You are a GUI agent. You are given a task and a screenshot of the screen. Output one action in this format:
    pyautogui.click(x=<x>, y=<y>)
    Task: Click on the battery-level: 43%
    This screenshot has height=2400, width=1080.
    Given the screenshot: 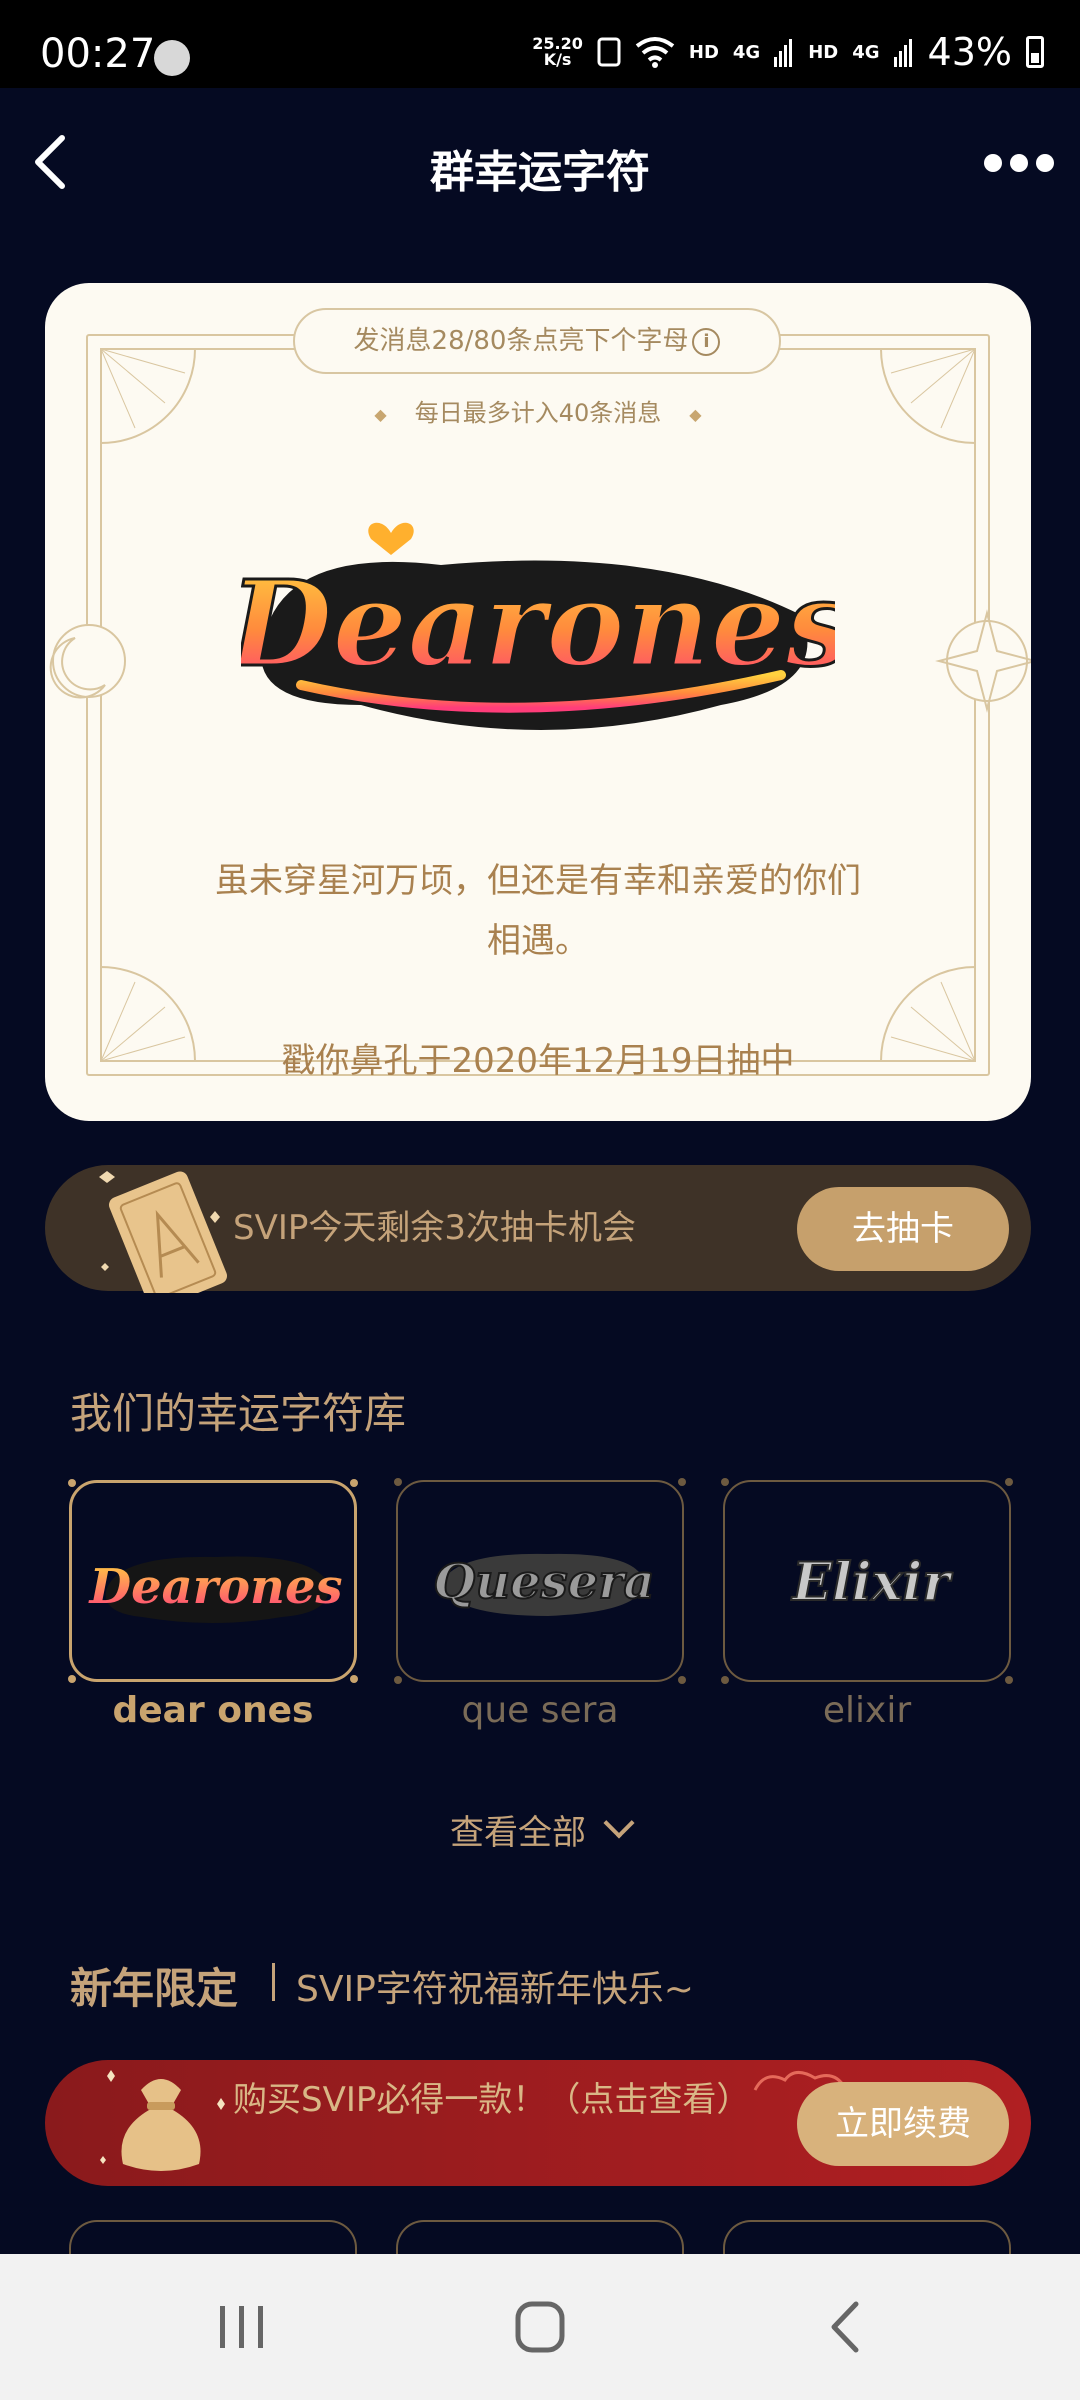 What is the action you would take?
    pyautogui.click(x=969, y=52)
    